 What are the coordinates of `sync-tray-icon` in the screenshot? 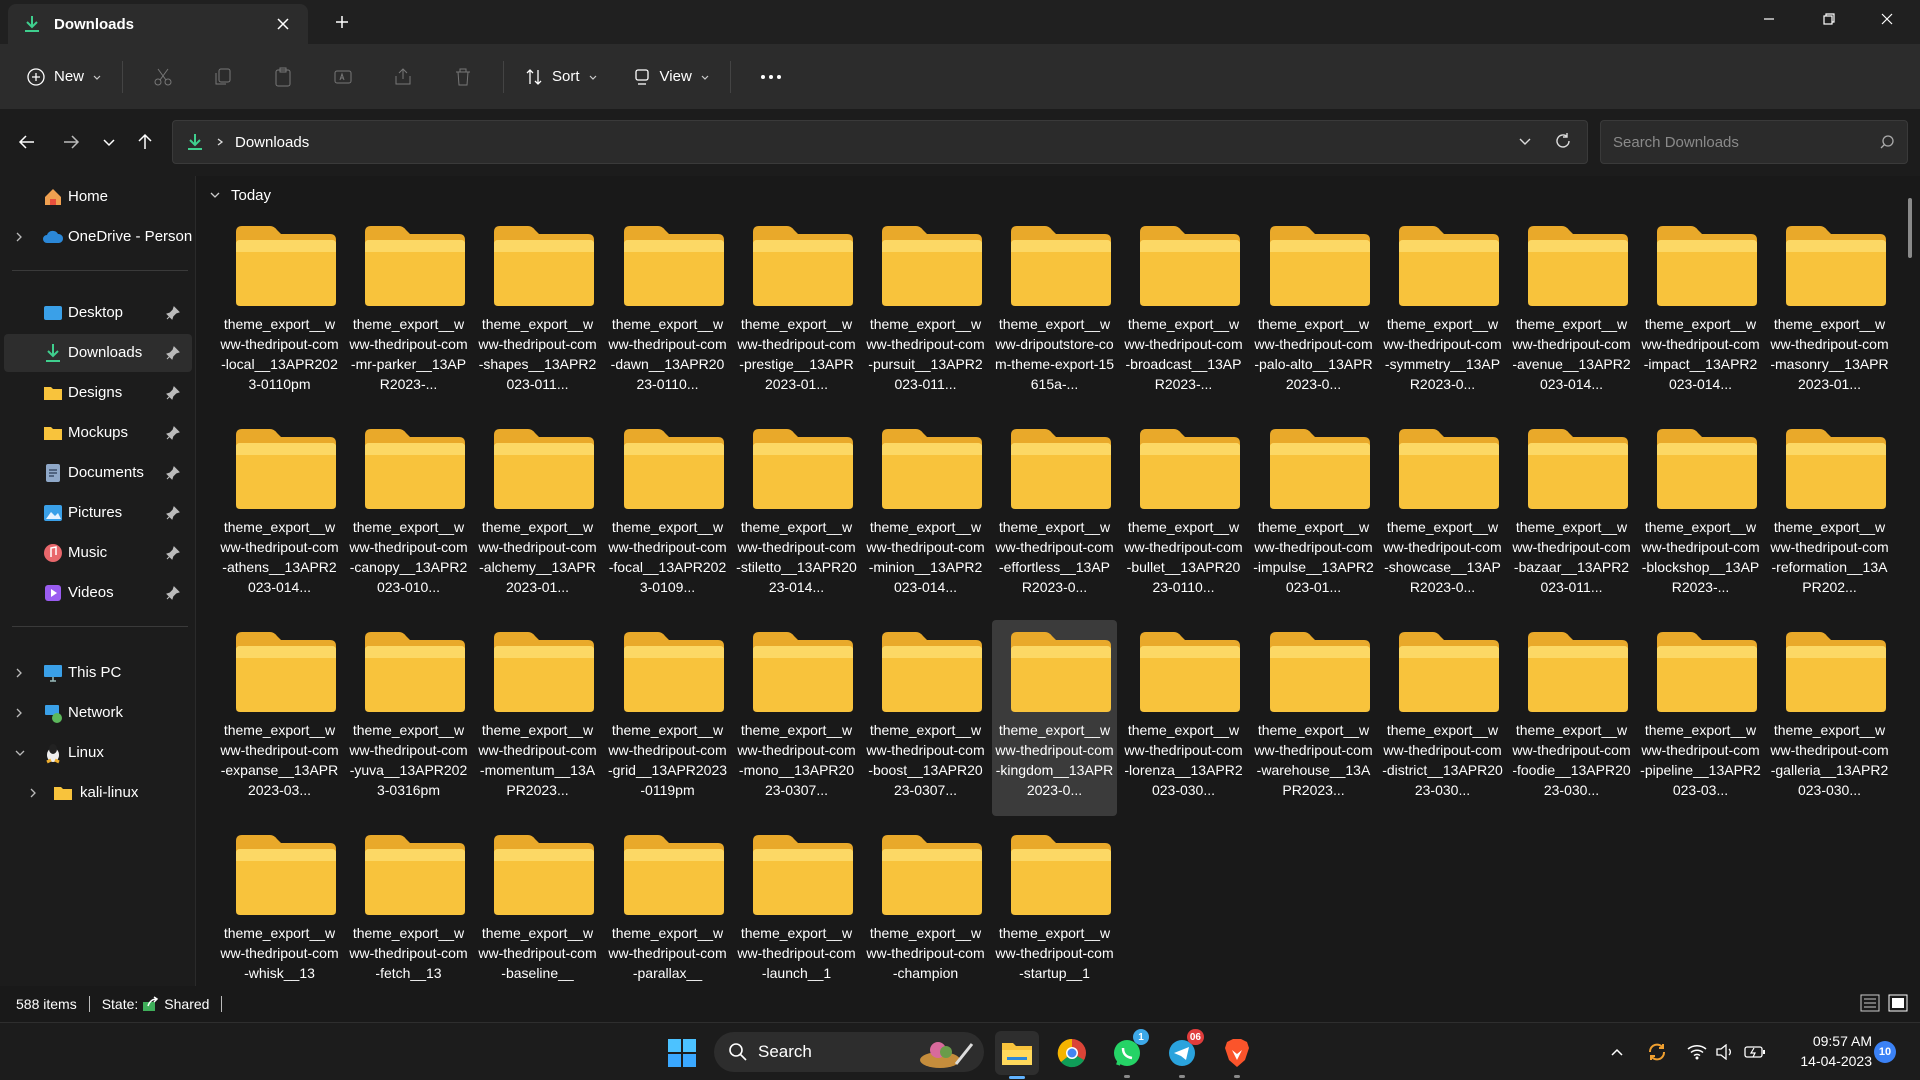 It's located at (1657, 1052).